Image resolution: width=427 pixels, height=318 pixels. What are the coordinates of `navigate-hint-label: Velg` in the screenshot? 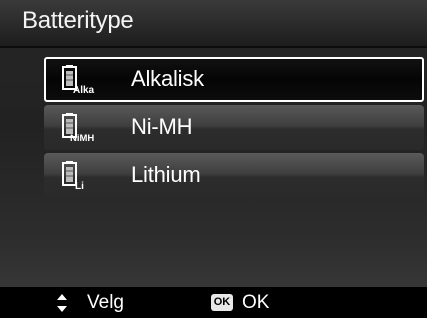 It's located at (105, 302).